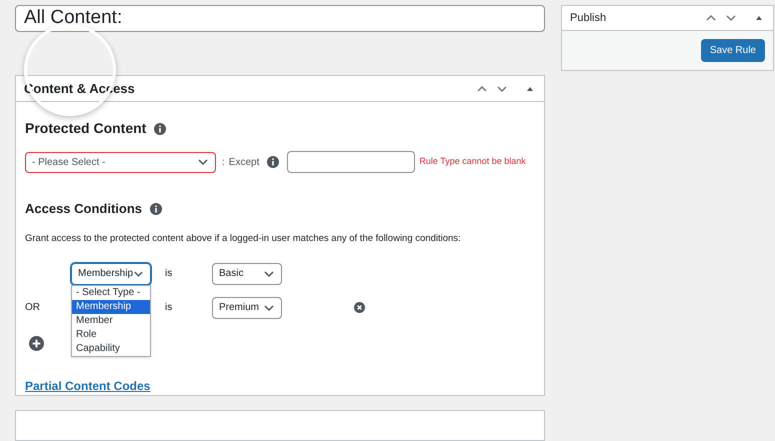 The width and height of the screenshot is (775, 441). I want to click on or-label: OR, so click(32, 308).